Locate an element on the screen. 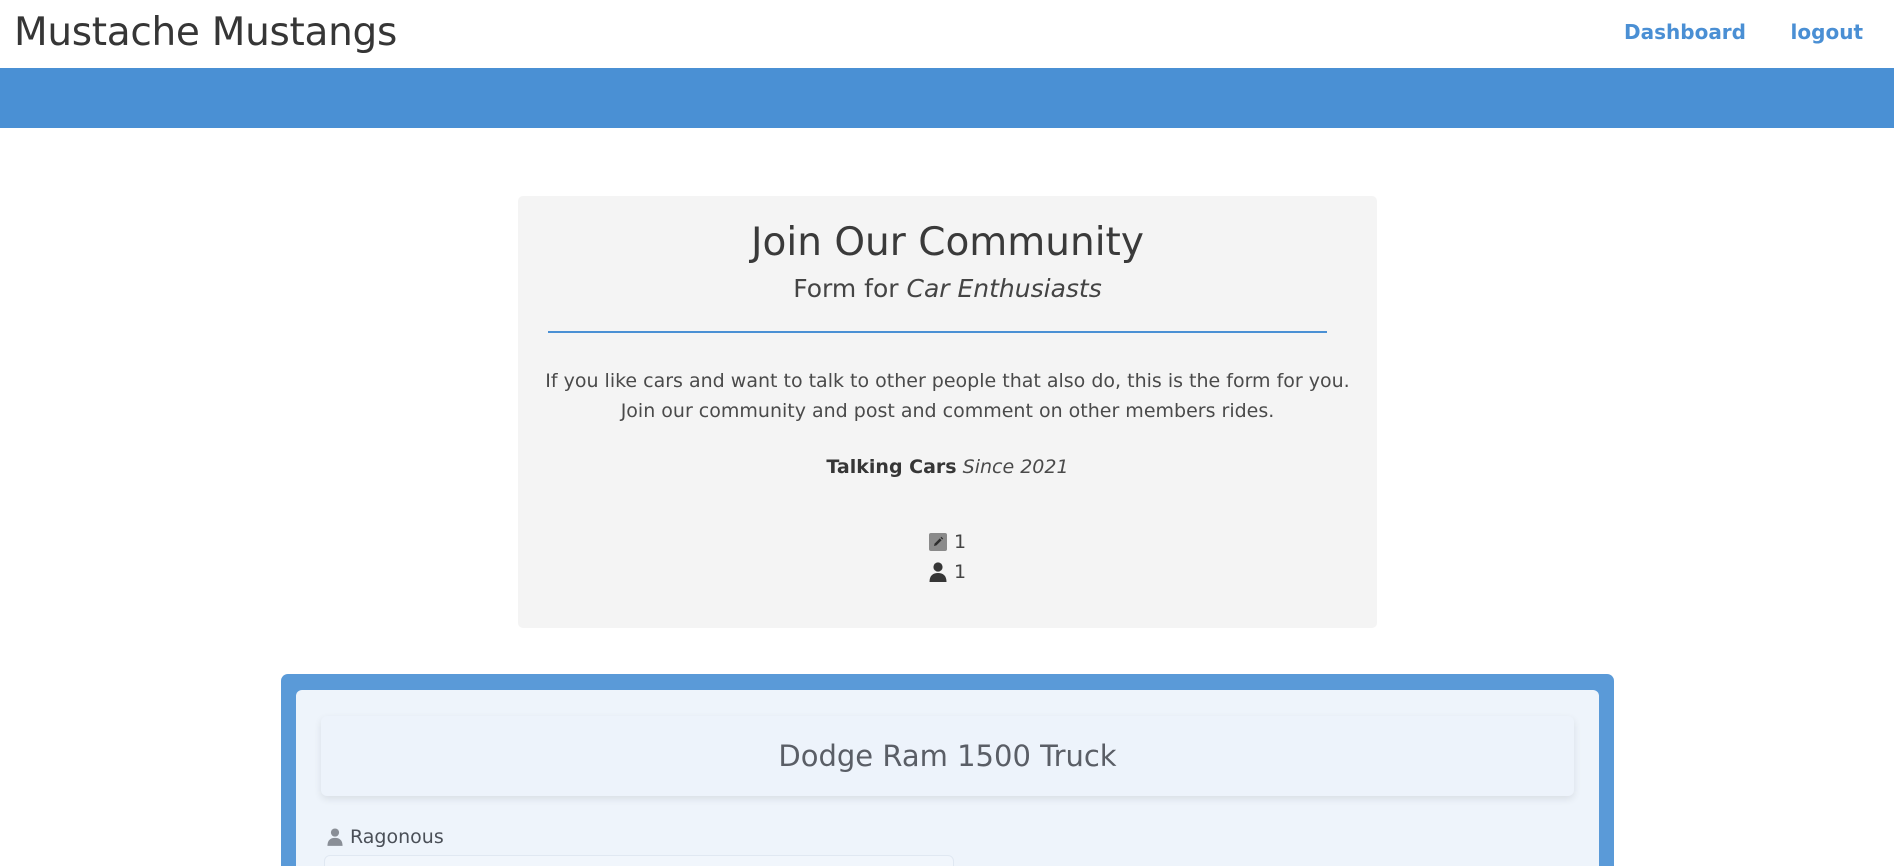  user-count-stat: 1 is located at coordinates (947, 572).